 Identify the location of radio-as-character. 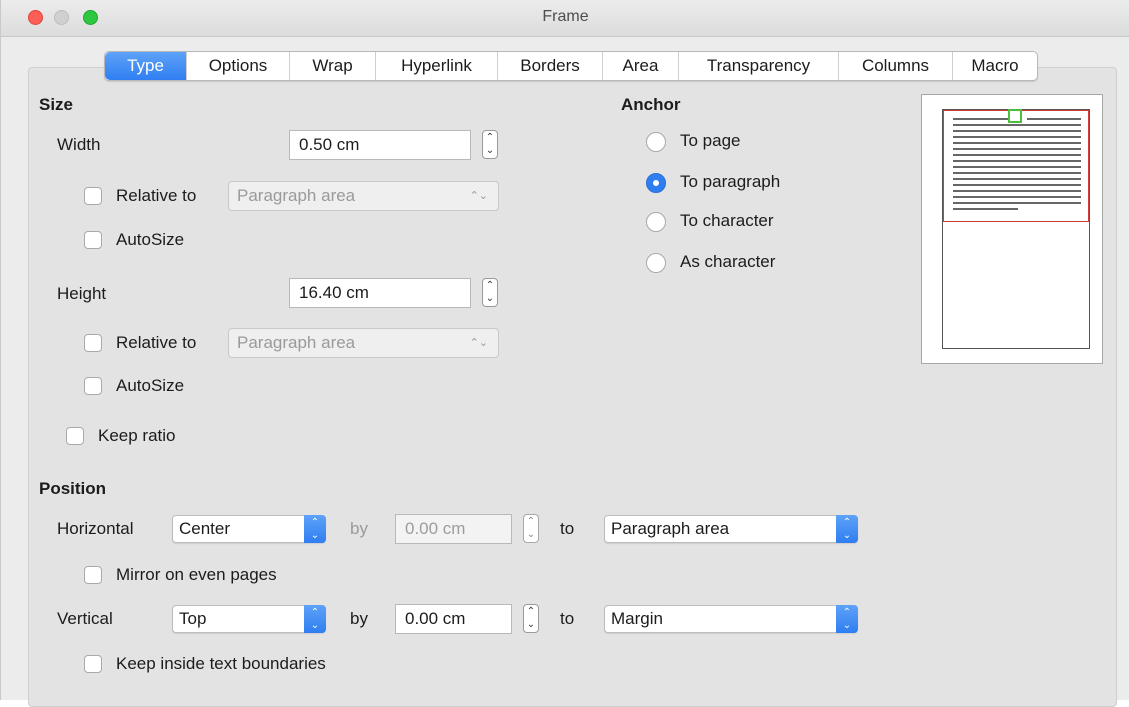
(656, 263).